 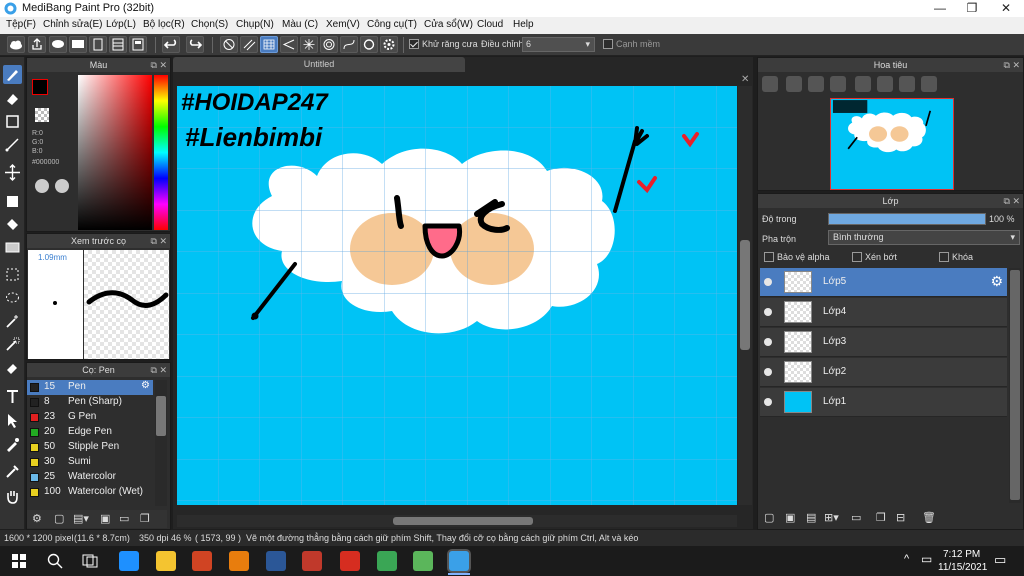 I want to click on grid-snap-icon, so click(x=269, y=44).